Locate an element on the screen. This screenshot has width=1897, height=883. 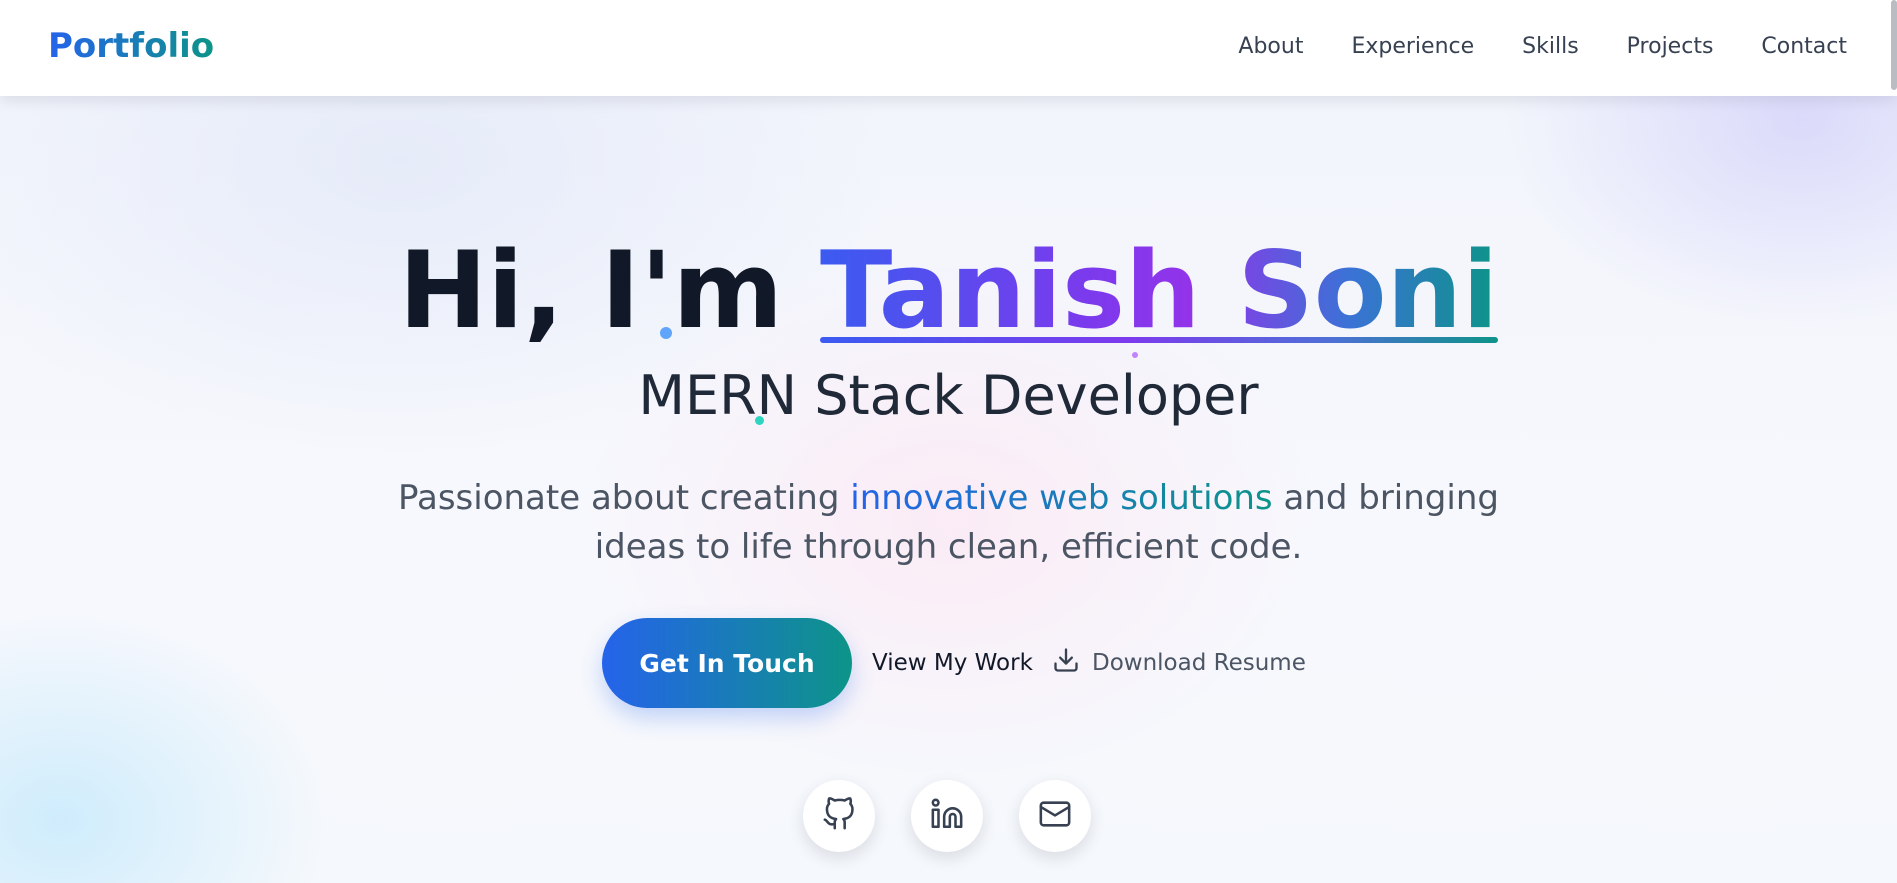
logo: Portfolio is located at coordinates (131, 46).